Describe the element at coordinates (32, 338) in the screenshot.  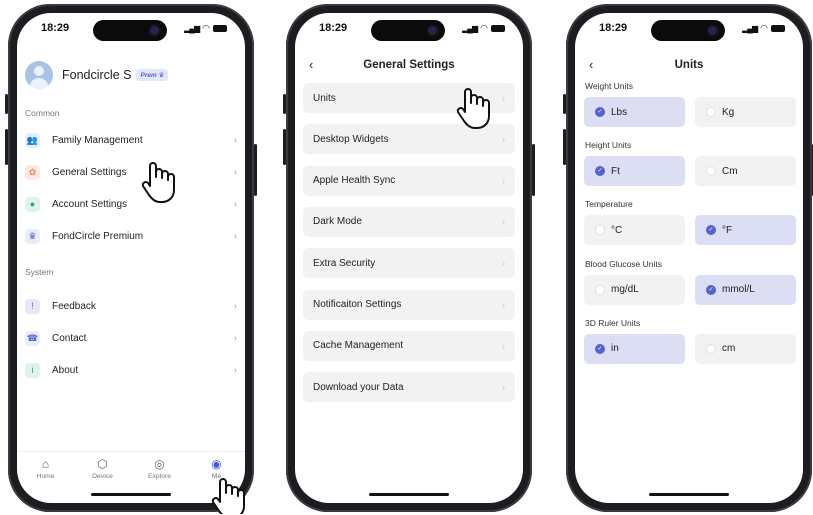
I see `phone-icon: ☎` at that location.